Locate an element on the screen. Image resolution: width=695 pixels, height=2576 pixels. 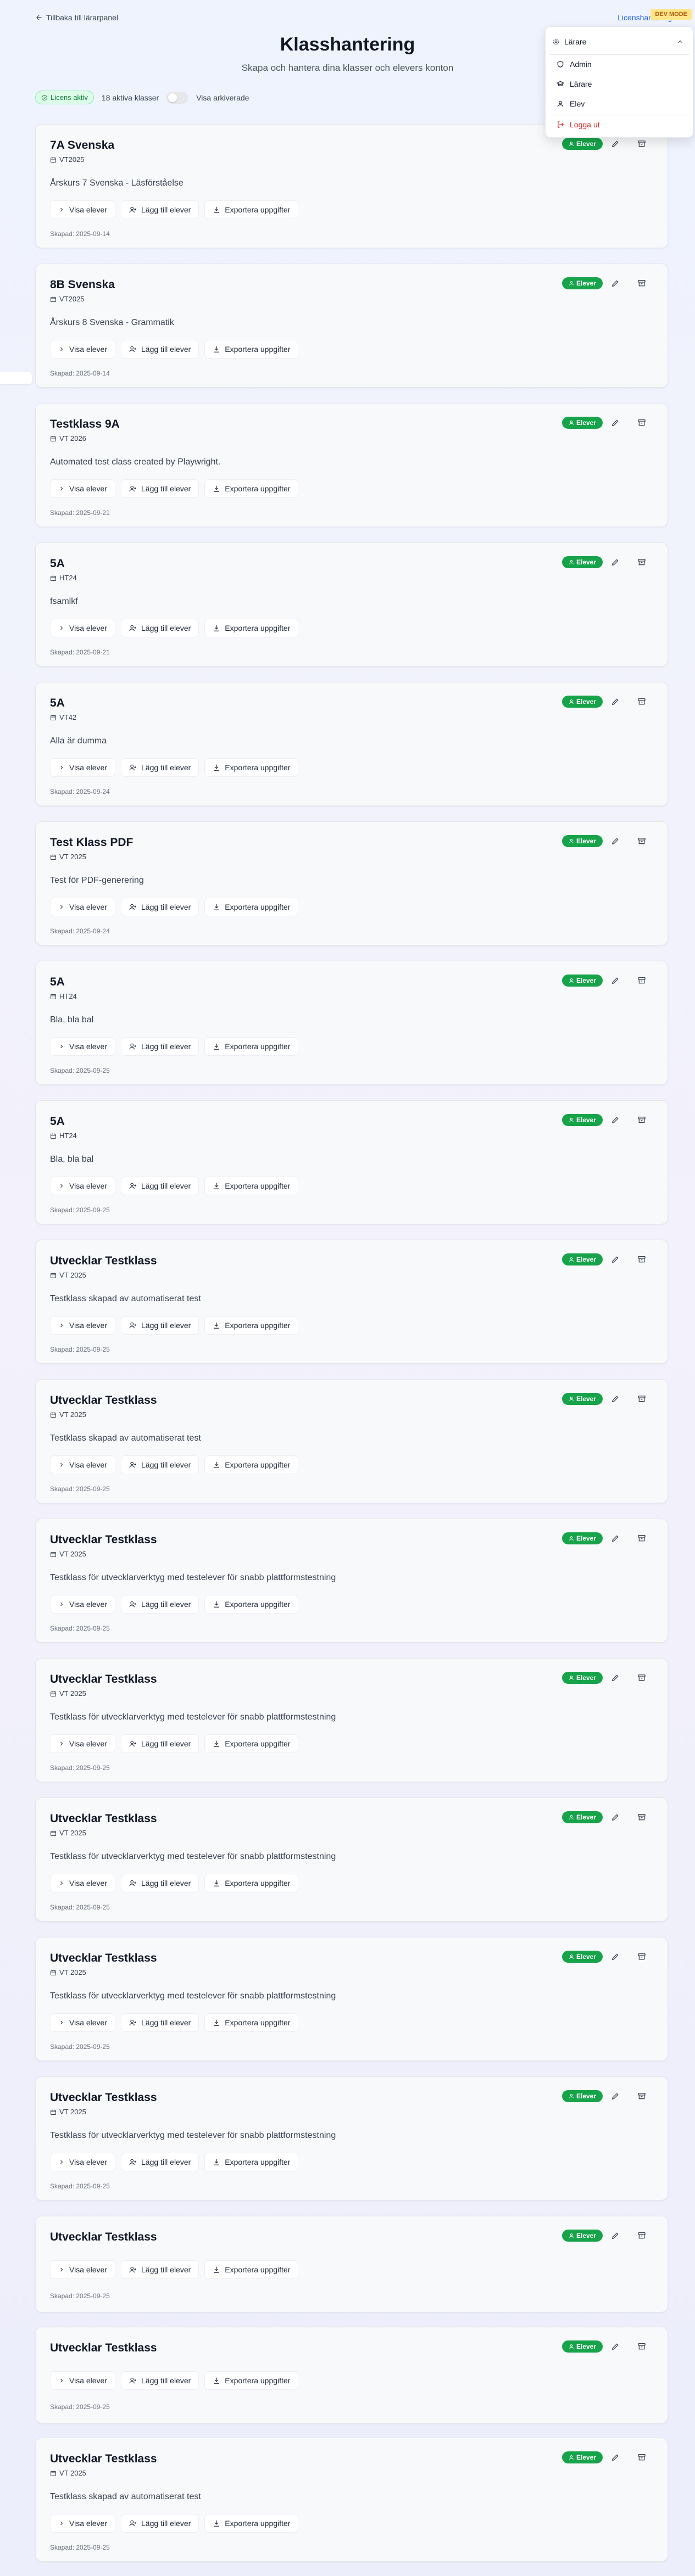
back-link: Tillbaka till lärarpanel is located at coordinates (77, 17).